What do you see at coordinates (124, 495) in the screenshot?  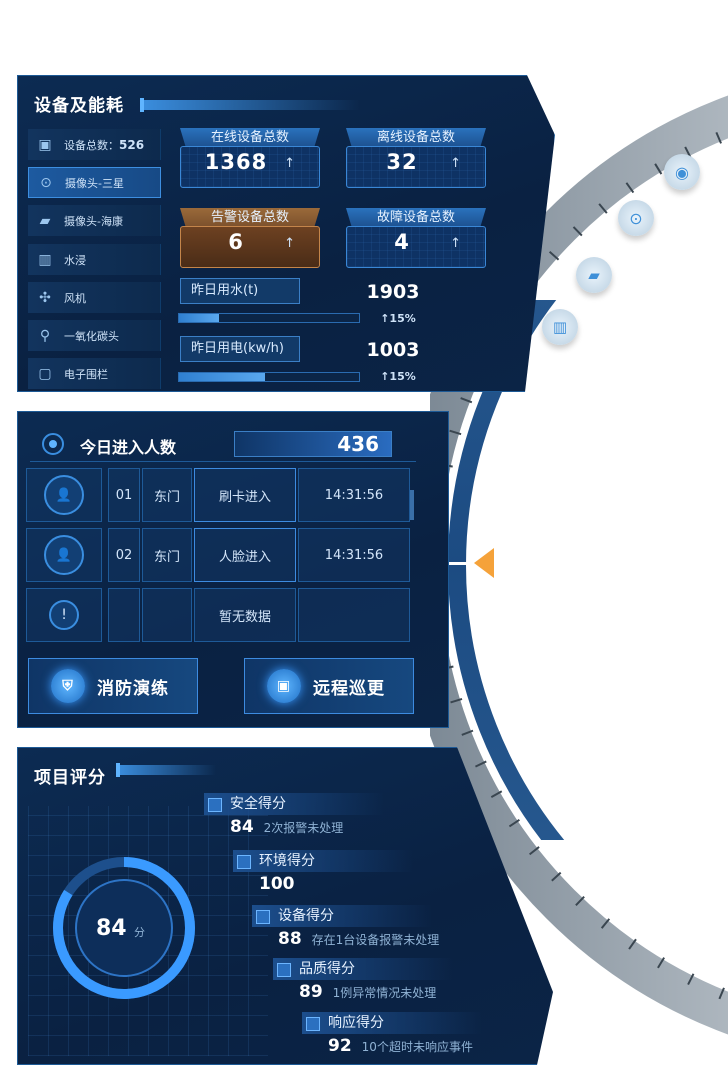 I see `row-no: 01` at bounding box center [124, 495].